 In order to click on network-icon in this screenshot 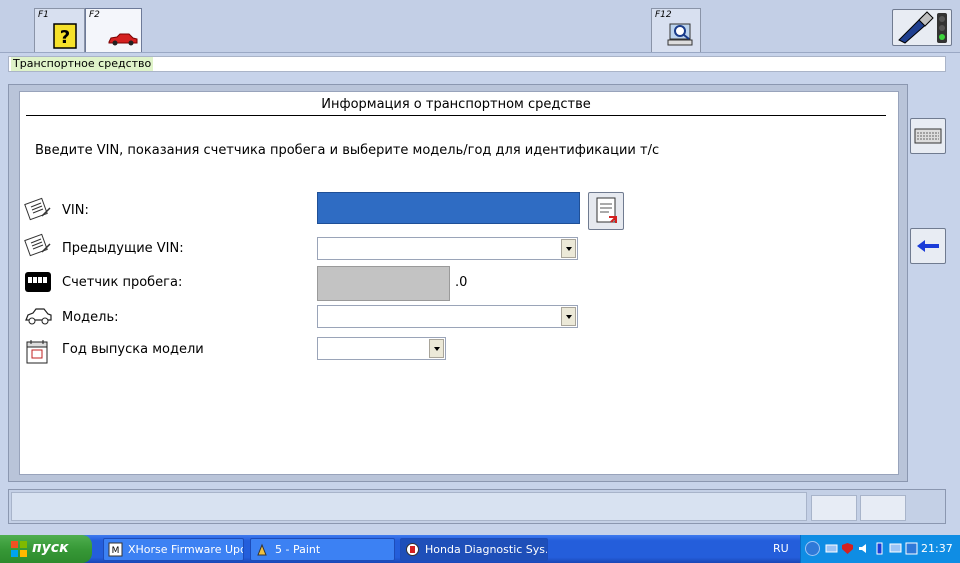, I will do `click(831, 548)`.